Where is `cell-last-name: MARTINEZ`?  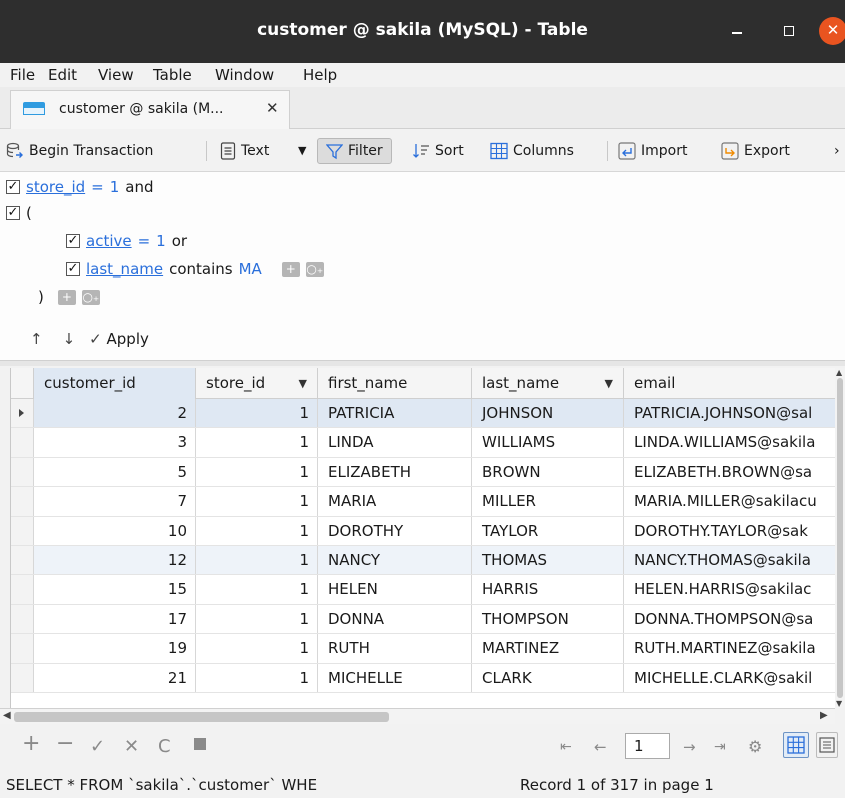
cell-last-name: MARTINEZ is located at coordinates (548, 648).